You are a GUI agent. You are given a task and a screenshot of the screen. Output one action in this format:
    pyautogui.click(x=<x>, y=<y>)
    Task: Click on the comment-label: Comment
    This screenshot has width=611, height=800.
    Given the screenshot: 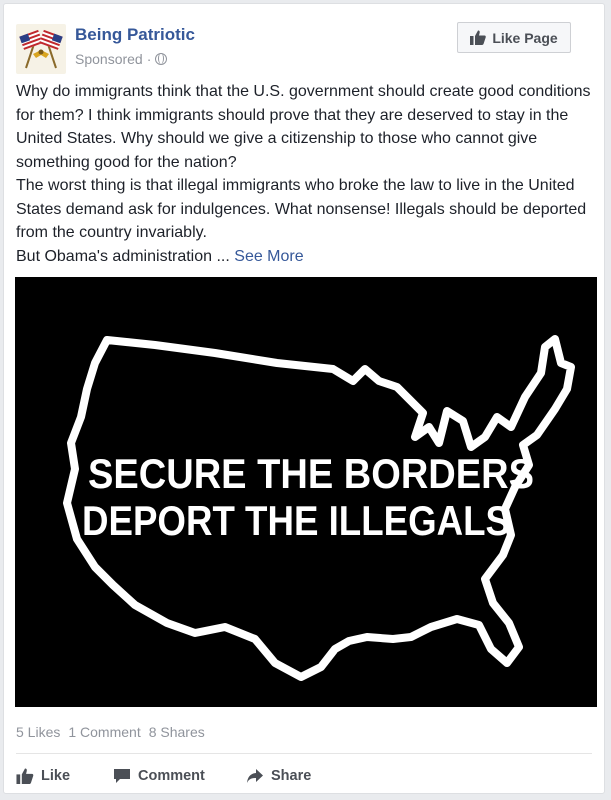 What is the action you would take?
    pyautogui.click(x=171, y=776)
    